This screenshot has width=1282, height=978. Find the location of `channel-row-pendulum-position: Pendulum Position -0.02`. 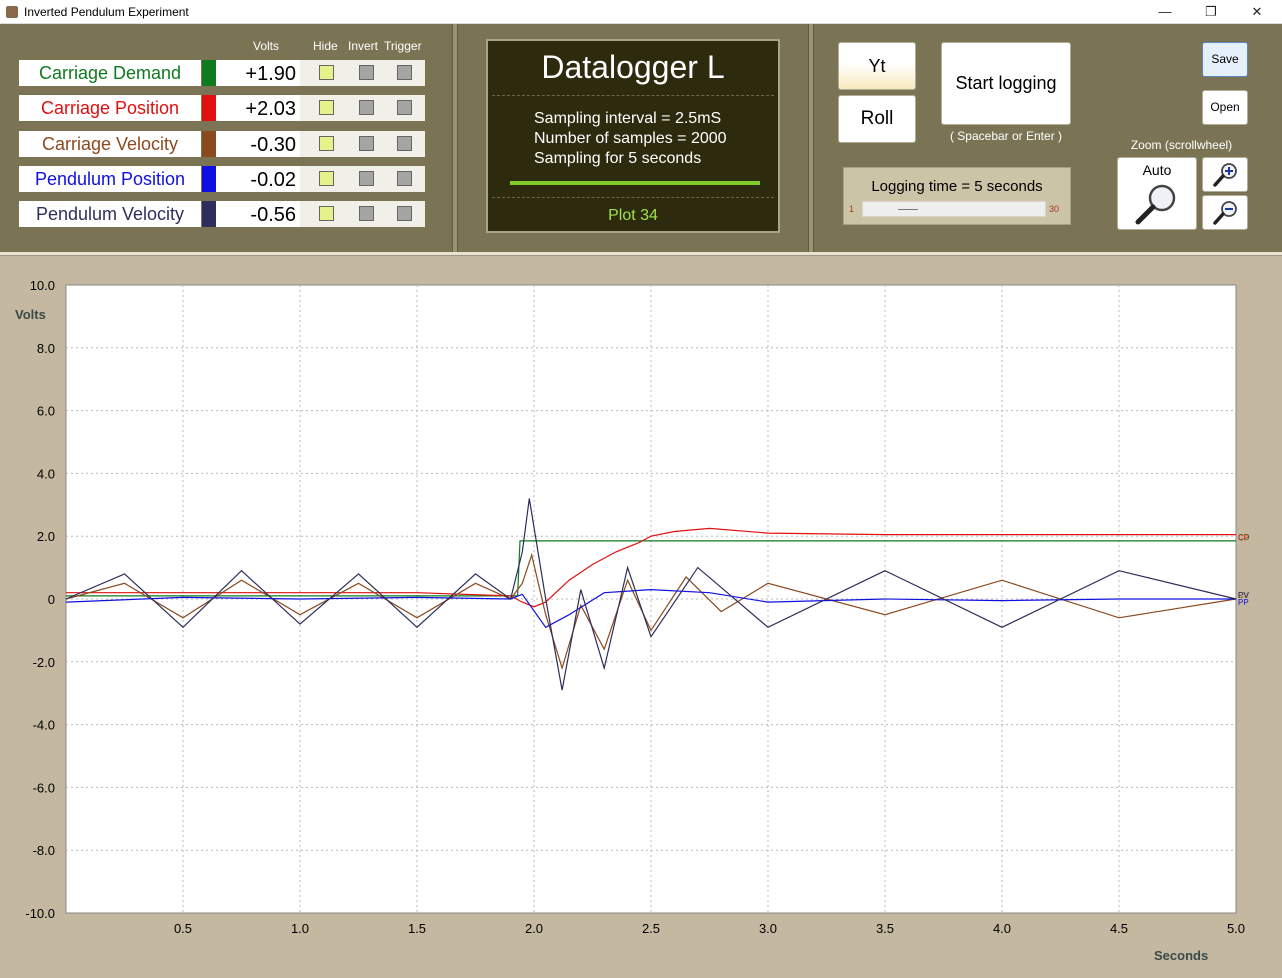

channel-row-pendulum-position: Pendulum Position -0.02 is located at coordinates (222, 179).